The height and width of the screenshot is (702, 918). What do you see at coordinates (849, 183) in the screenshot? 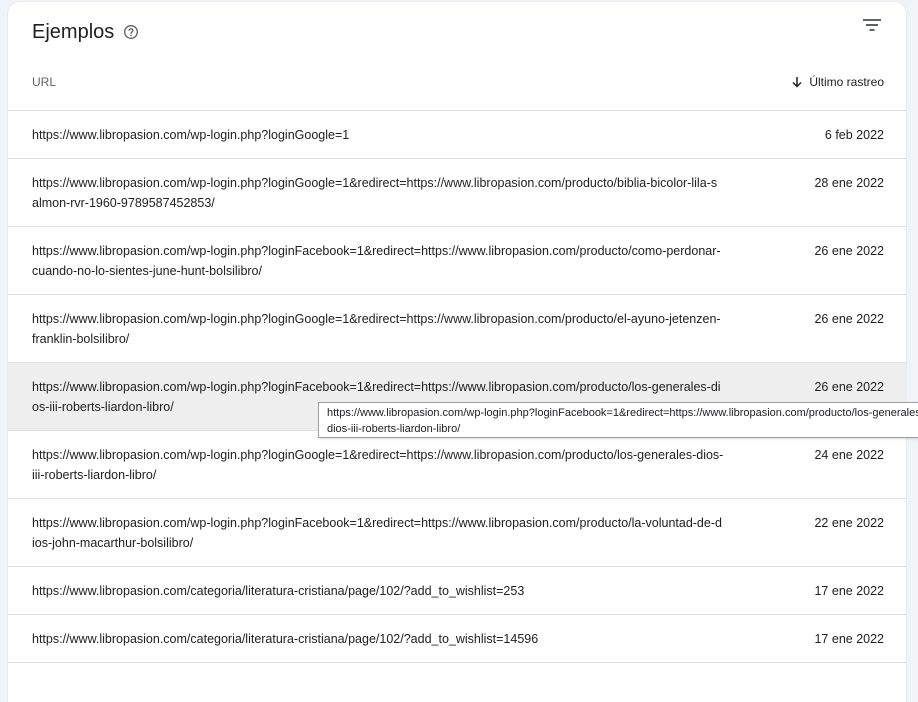
I see `row-date: 28 ene 2022` at bounding box center [849, 183].